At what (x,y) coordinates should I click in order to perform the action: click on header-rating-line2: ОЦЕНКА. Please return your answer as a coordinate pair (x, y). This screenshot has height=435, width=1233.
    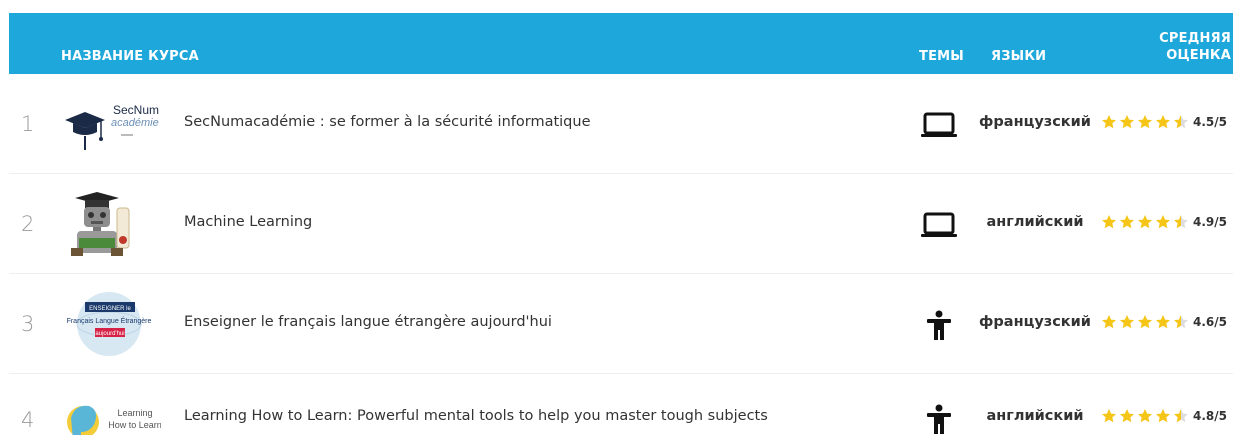
    Looking at the image, I should click on (1198, 55).